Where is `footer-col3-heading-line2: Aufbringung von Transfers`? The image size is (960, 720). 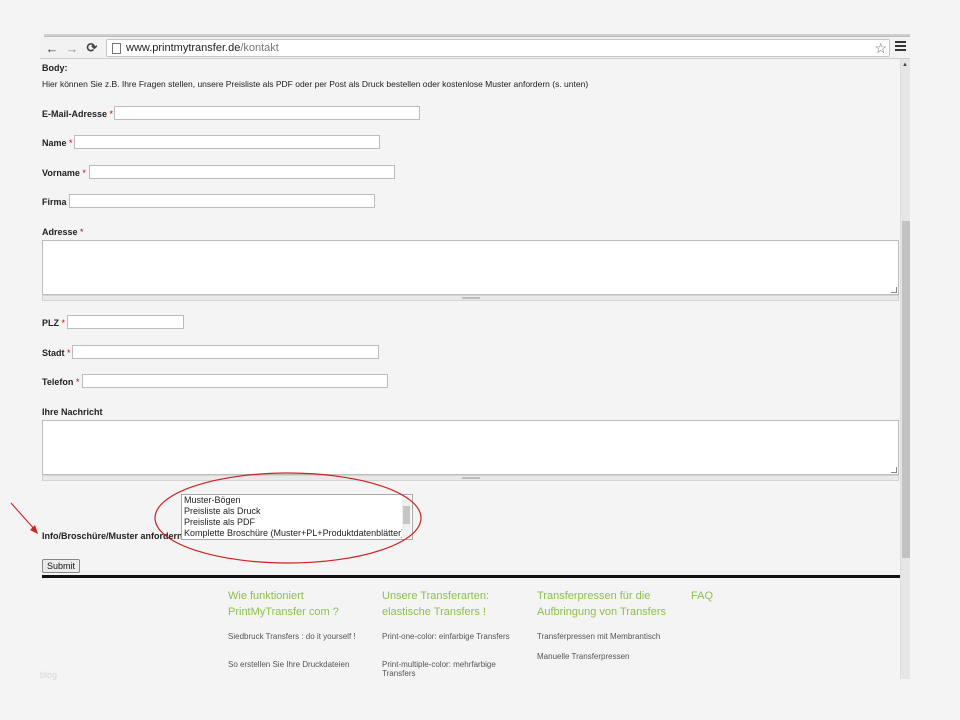
footer-col3-heading-line2: Aufbringung von Transfers is located at coordinates (601, 612).